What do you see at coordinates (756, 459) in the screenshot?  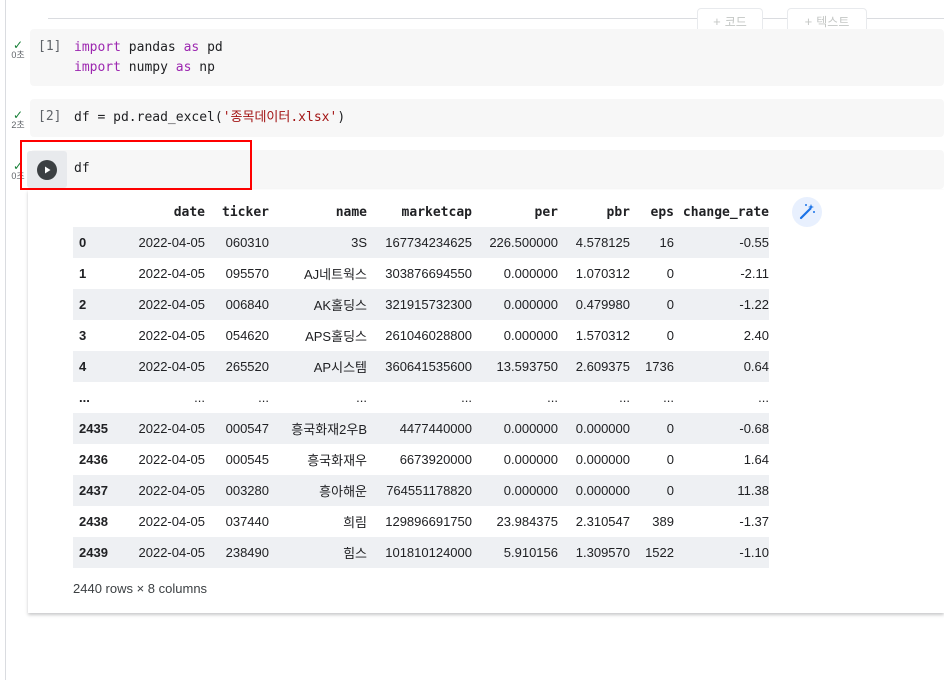 I see `table-cell: 1.64` at bounding box center [756, 459].